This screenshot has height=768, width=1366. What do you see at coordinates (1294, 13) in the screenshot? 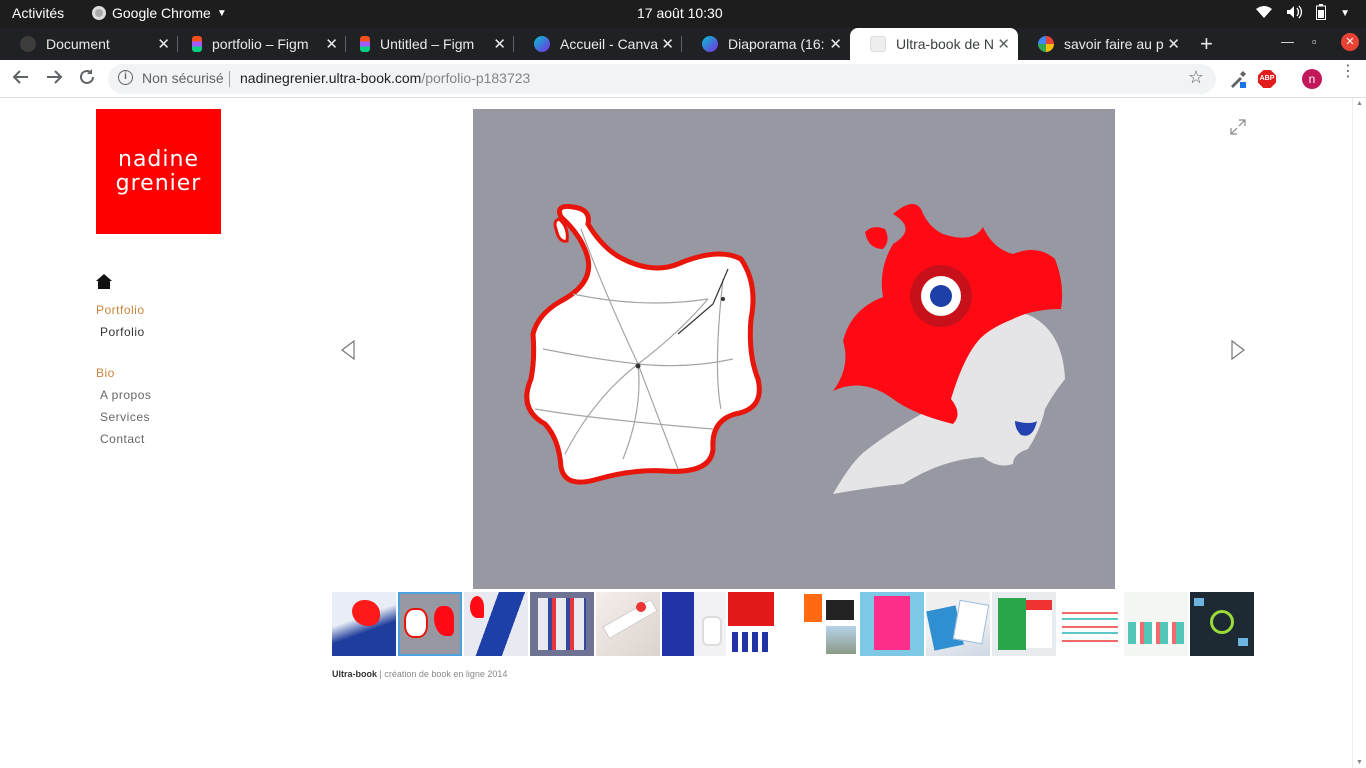
I see `volume-icon` at bounding box center [1294, 13].